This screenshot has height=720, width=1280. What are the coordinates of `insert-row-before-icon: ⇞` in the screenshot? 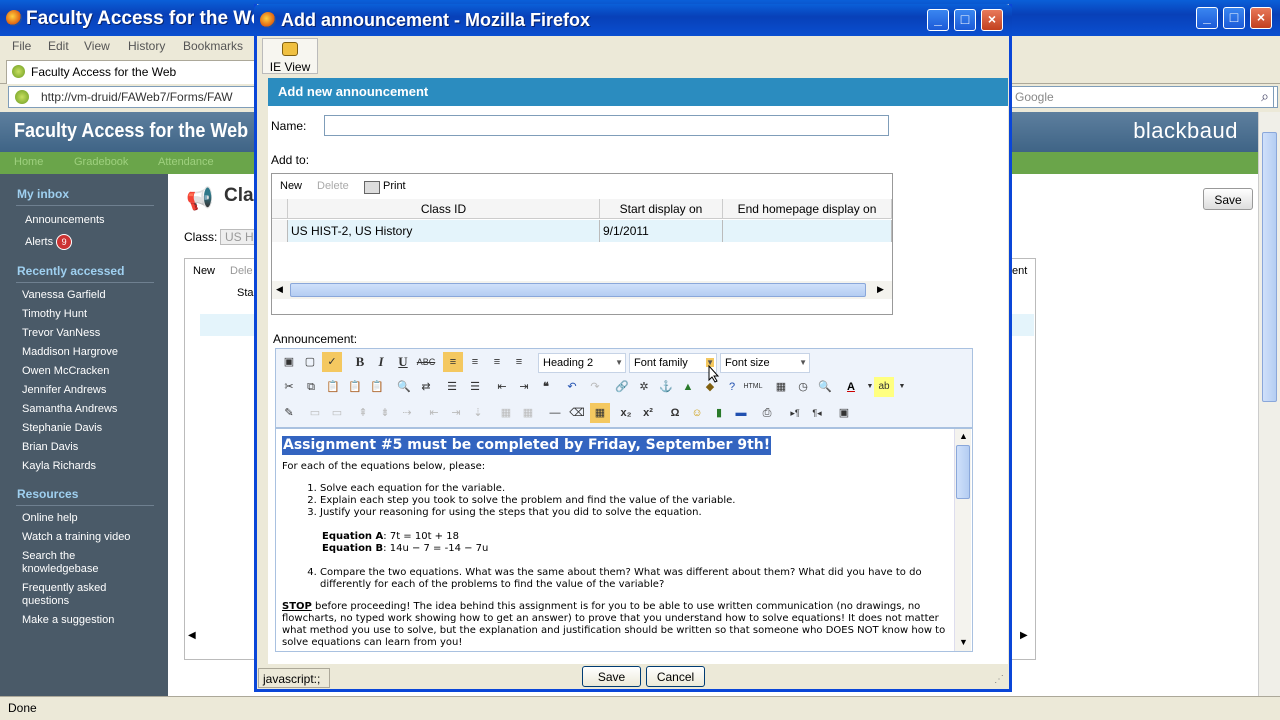 It's located at (363, 413).